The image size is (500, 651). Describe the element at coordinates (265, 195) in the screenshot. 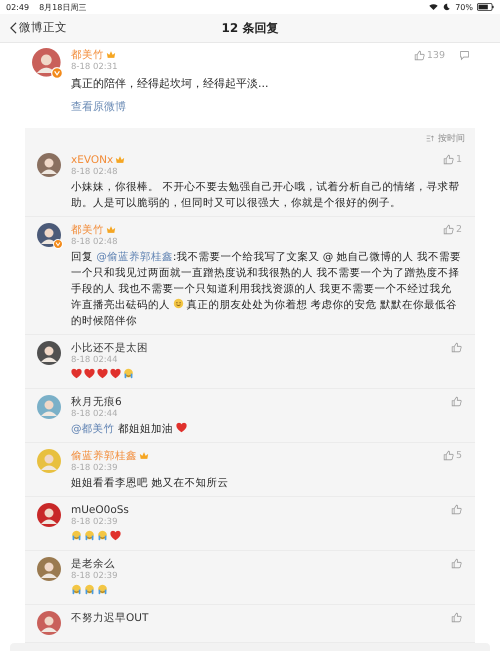

I see `comment-text: 小妹妹，你很棒。 不开心不要去勉强自己开心哦，试着分析自己的情绪，寻求帮助。人是可以脆弱的，但同时又可以很强大，你就是个很好的例子。` at that location.